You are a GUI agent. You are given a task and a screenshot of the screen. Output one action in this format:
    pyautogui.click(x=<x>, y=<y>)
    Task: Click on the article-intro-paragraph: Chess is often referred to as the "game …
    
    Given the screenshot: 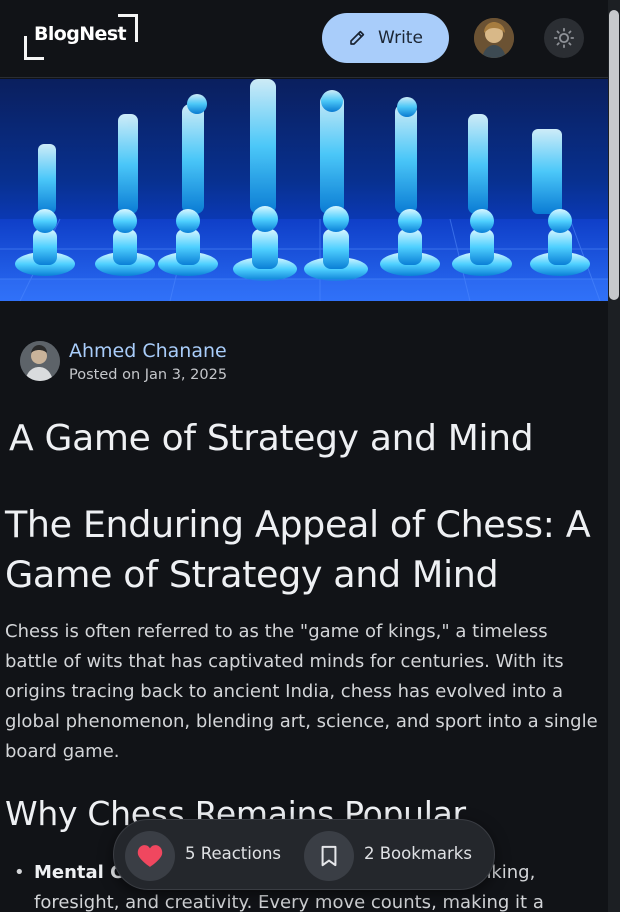 What is the action you would take?
    pyautogui.click(x=301, y=691)
    